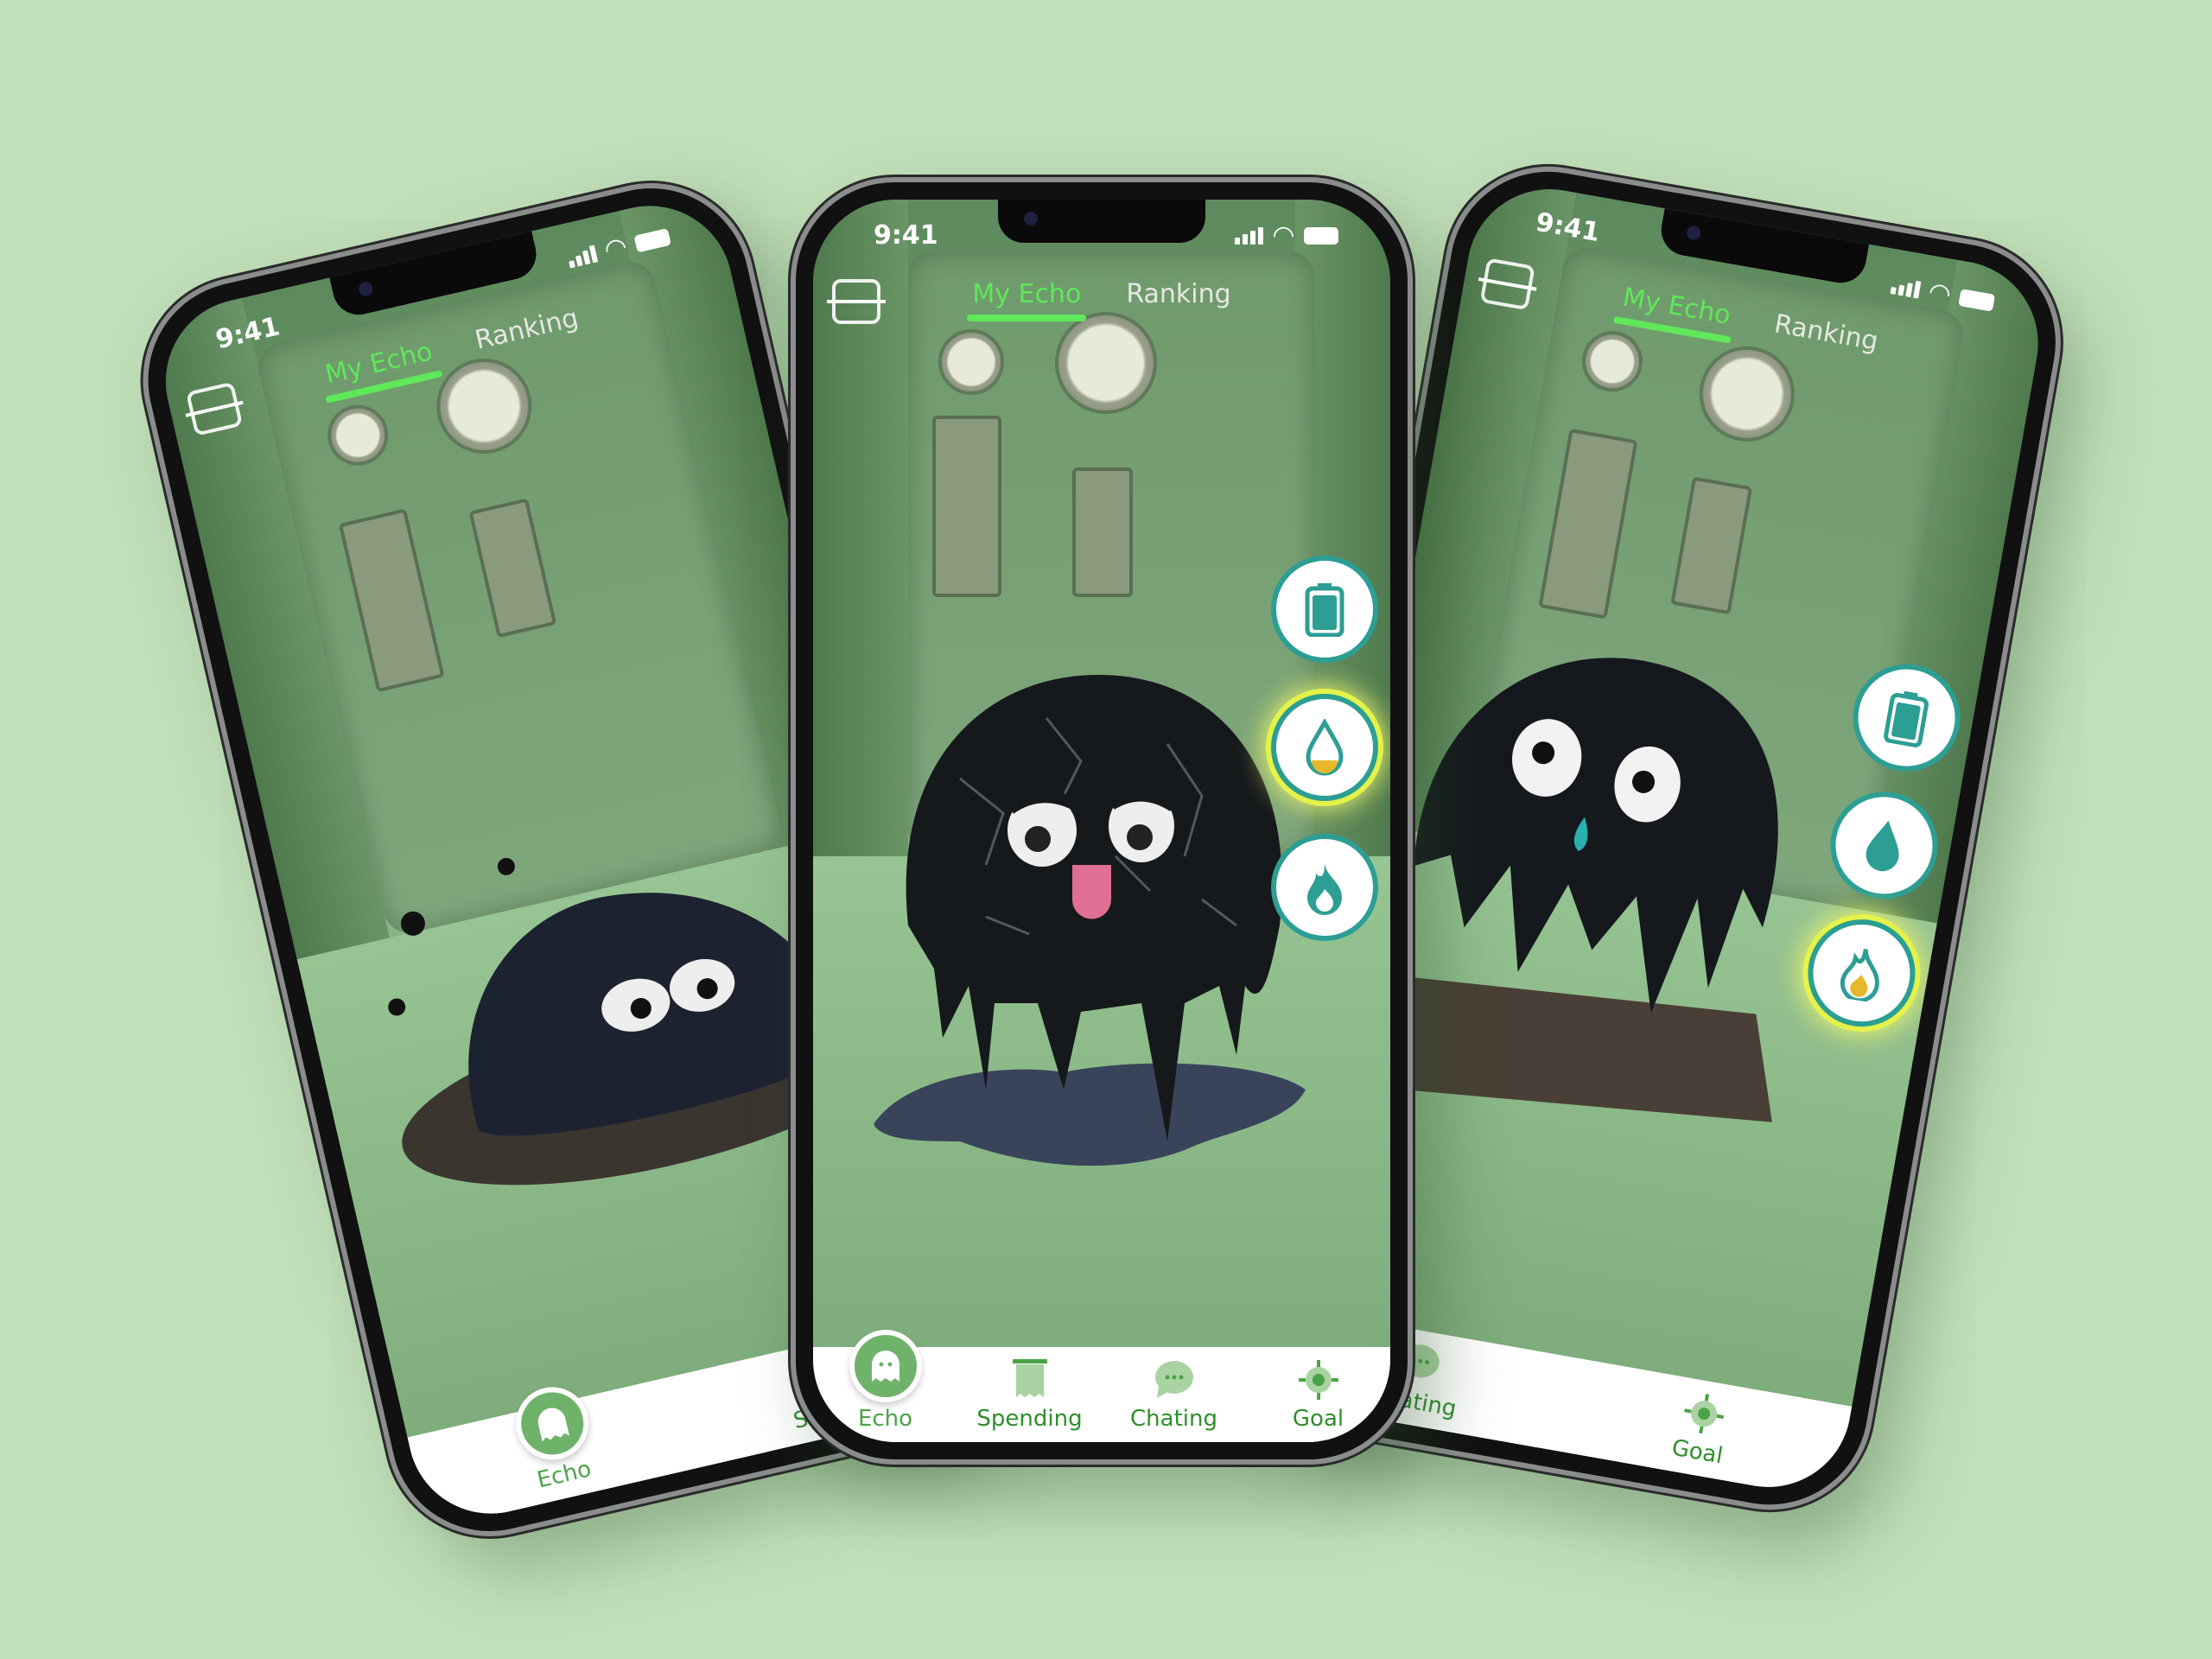  I want to click on tab-goal-label: Goal, so click(1318, 1419).